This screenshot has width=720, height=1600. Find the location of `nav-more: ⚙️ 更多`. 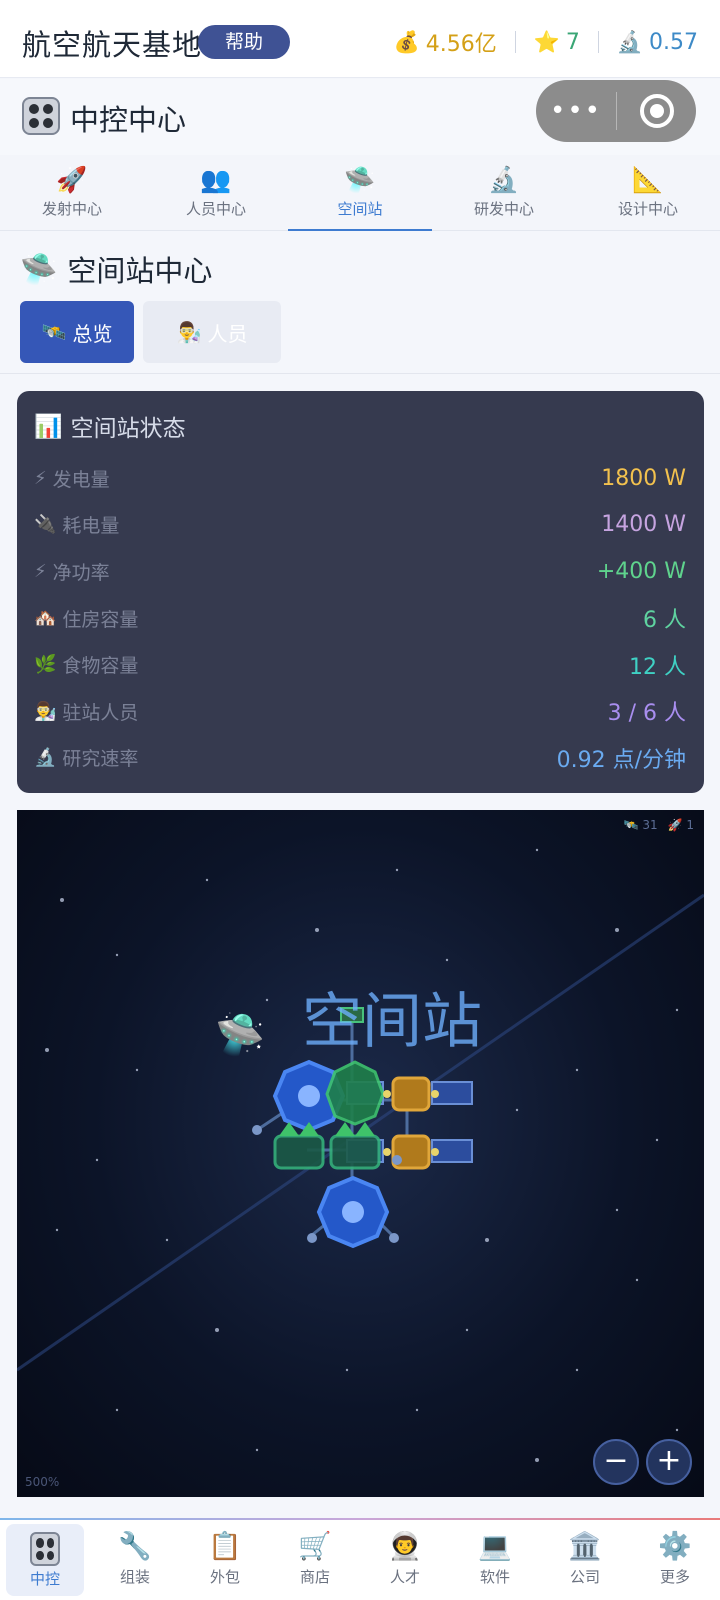

nav-more: ⚙️ 更多 is located at coordinates (675, 1560).